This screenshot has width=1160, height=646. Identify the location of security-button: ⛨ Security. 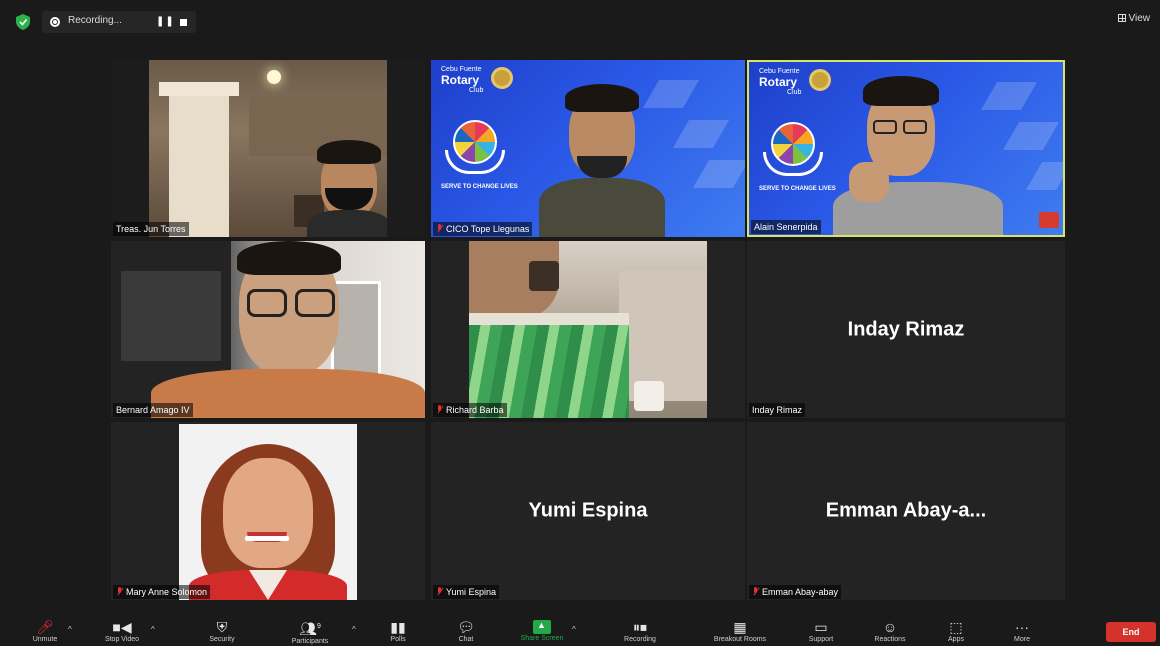
(222, 631).